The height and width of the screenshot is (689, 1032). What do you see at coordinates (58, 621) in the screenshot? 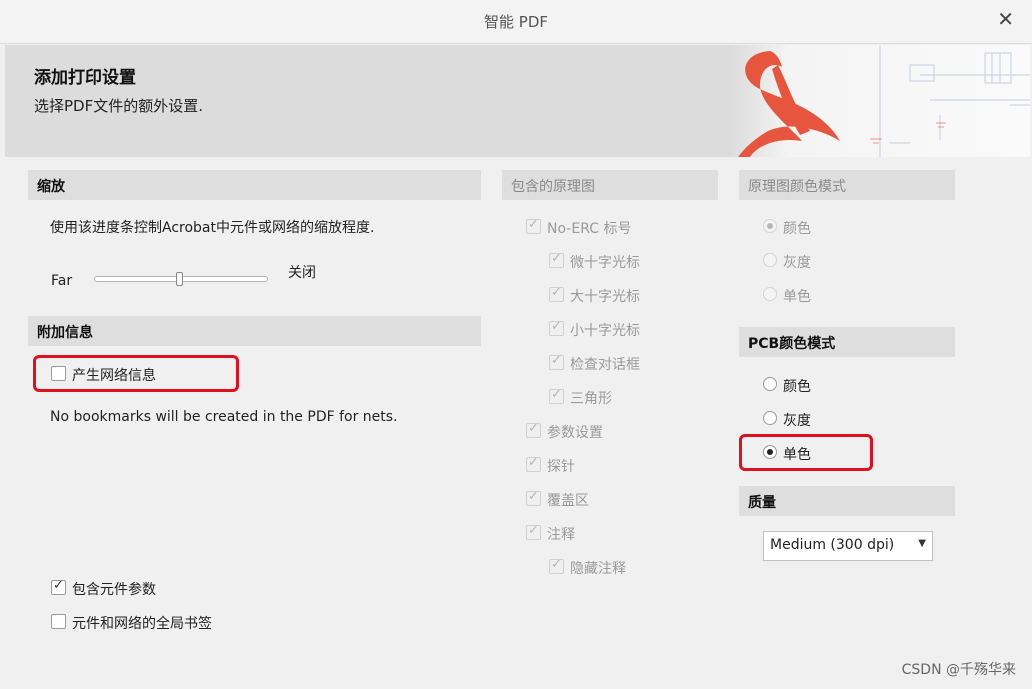
I see `global-bookmarks-checkbox` at bounding box center [58, 621].